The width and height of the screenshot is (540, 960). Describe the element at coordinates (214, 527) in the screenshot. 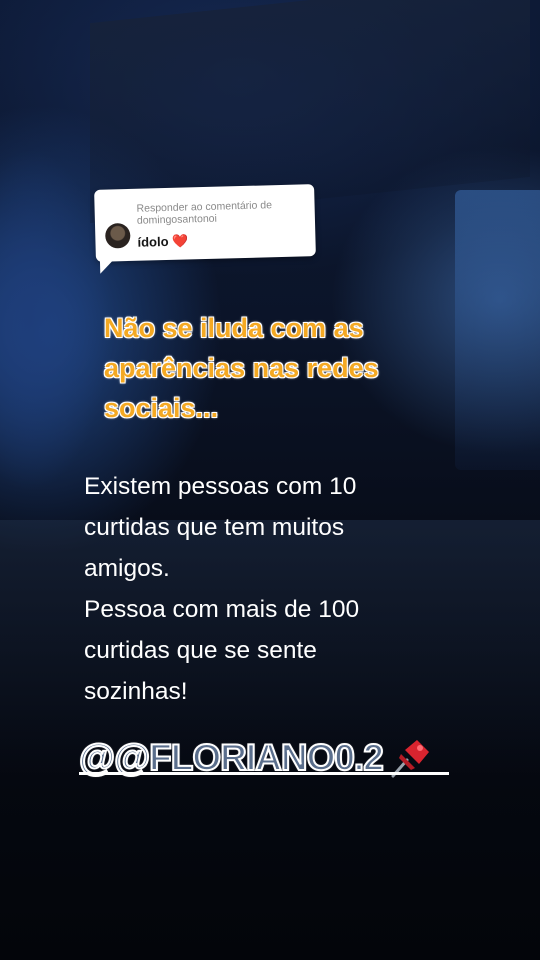

I see `body-line: curtidas que tem muitos` at that location.